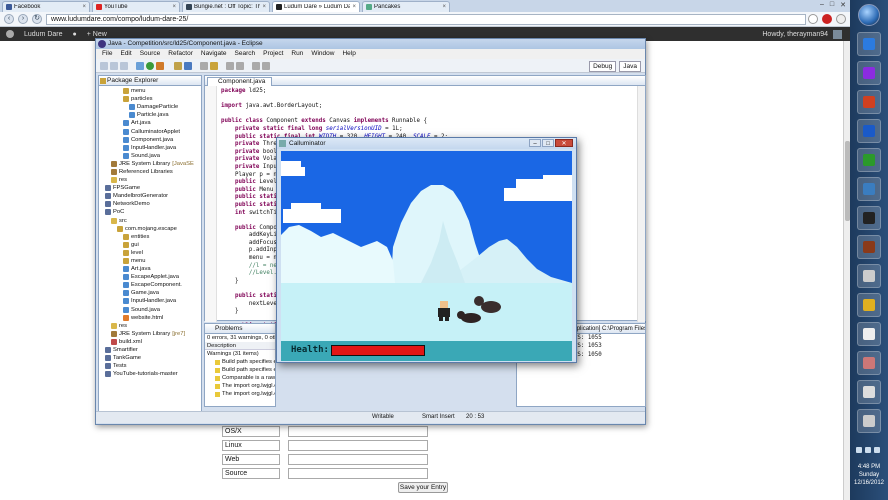 The height and width of the screenshot is (500, 888). Describe the element at coordinates (226, 6) in the screenshot. I see `browser-tab: Bungie.net : Off Topic: Th ×` at that location.